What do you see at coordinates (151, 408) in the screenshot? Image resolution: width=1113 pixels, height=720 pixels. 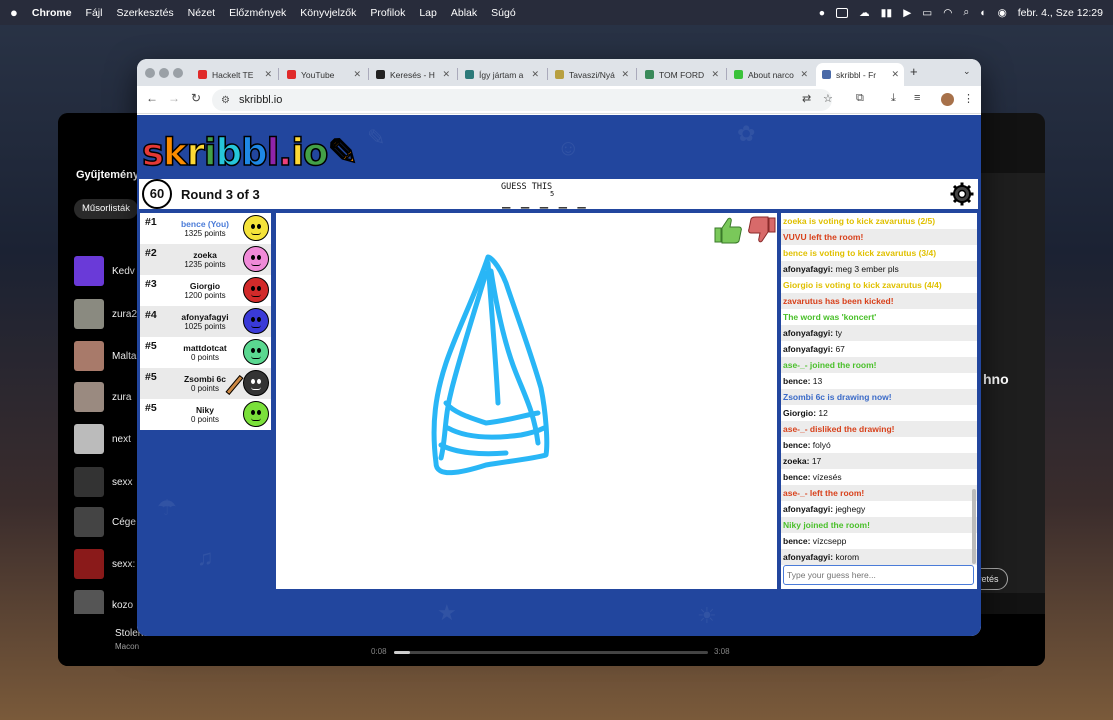 I see `player-rank: #5` at bounding box center [151, 408].